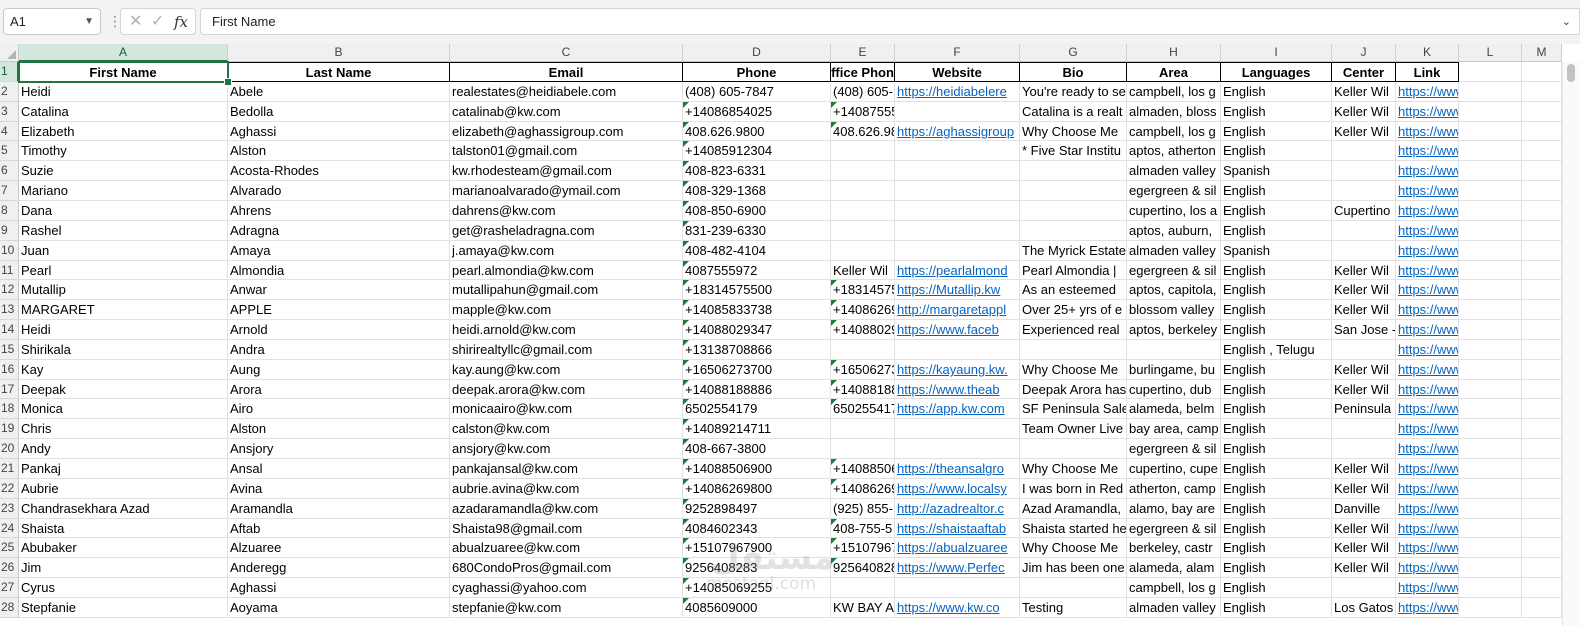 The height and width of the screenshot is (626, 1580). What do you see at coordinates (339, 429) in the screenshot?
I see `table-cell: Alston` at bounding box center [339, 429].